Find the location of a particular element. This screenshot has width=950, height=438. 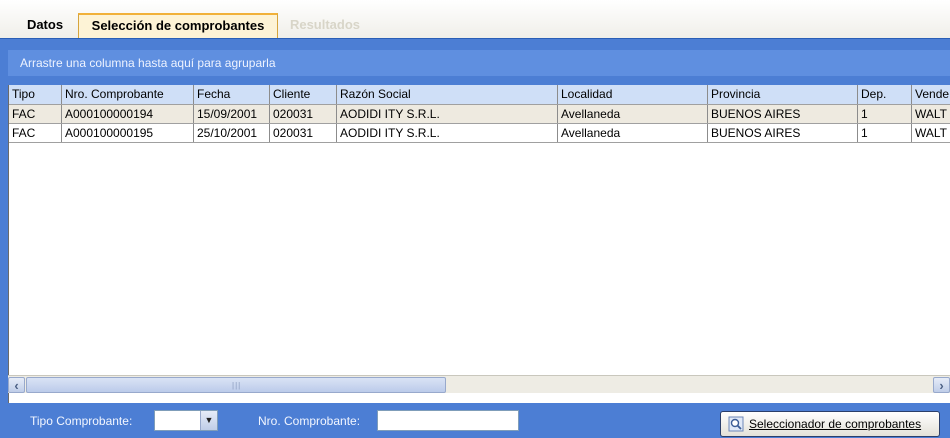

tipo-comprobante-select: ▼ is located at coordinates (186, 420).